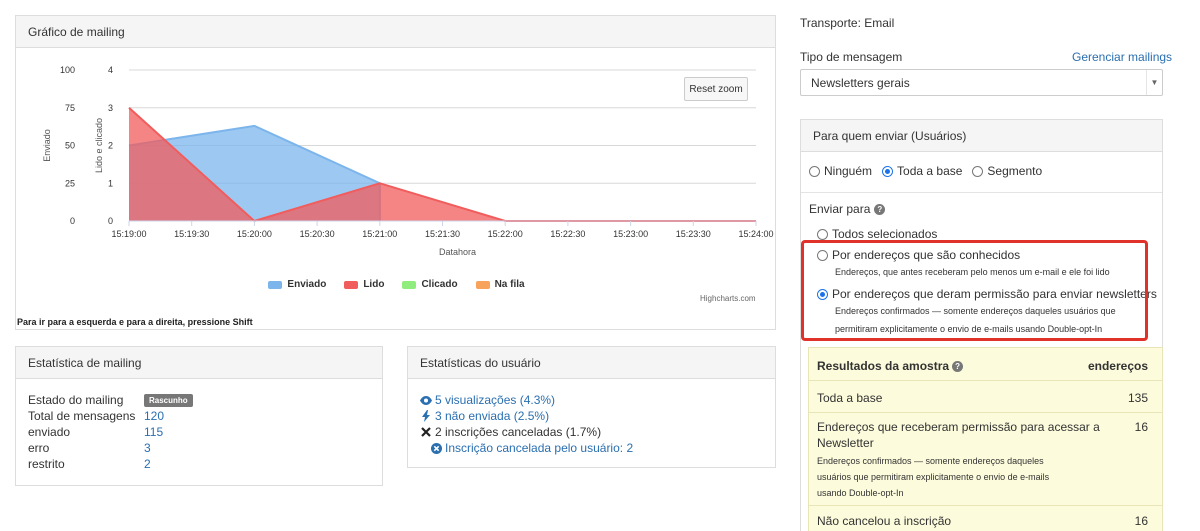 Image resolution: width=1200 pixels, height=531 pixels. What do you see at coordinates (110, 448) in the screenshot?
I see `stat-row-error: erro 3` at bounding box center [110, 448].